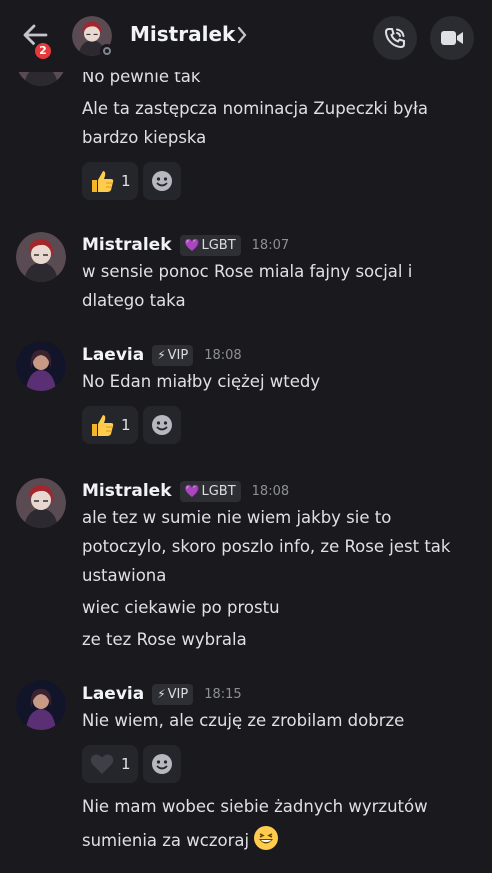  I want to click on video-camera-icon, so click(452, 38).